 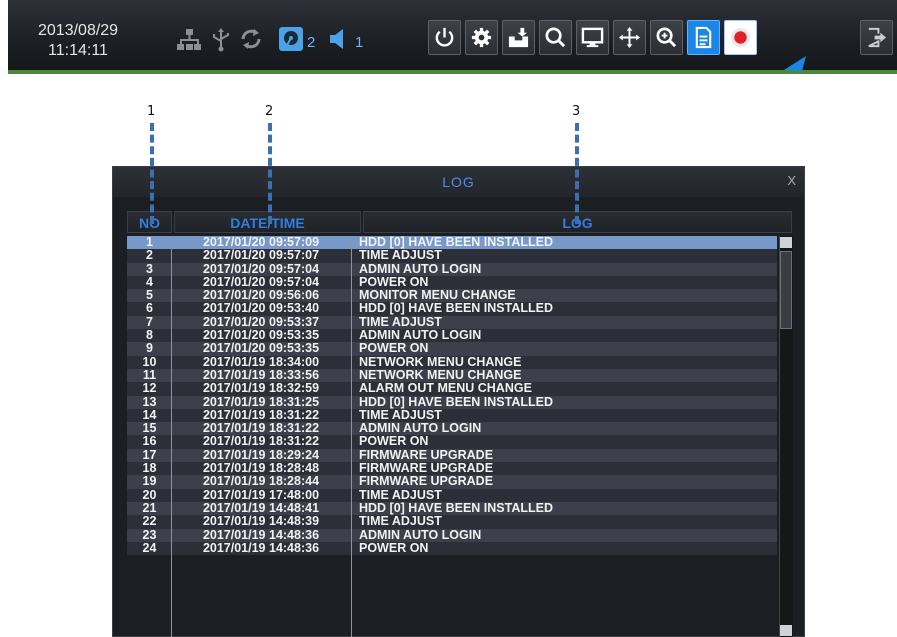 I want to click on scrollbar, so click(x=786, y=436).